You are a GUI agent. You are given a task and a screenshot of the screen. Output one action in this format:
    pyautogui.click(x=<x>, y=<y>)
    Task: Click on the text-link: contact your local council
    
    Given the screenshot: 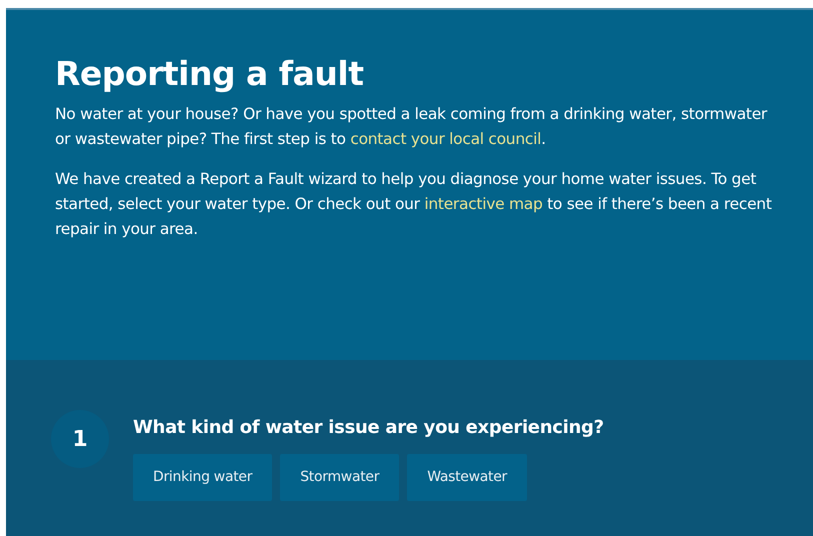 What is the action you would take?
    pyautogui.click(x=446, y=139)
    